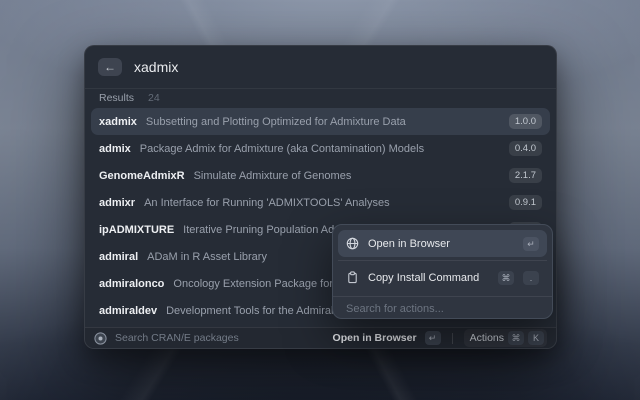 The width and height of the screenshot is (640, 400). Describe the element at coordinates (505, 338) in the screenshot. I see `actions-button: Actions ⌘ K` at that location.